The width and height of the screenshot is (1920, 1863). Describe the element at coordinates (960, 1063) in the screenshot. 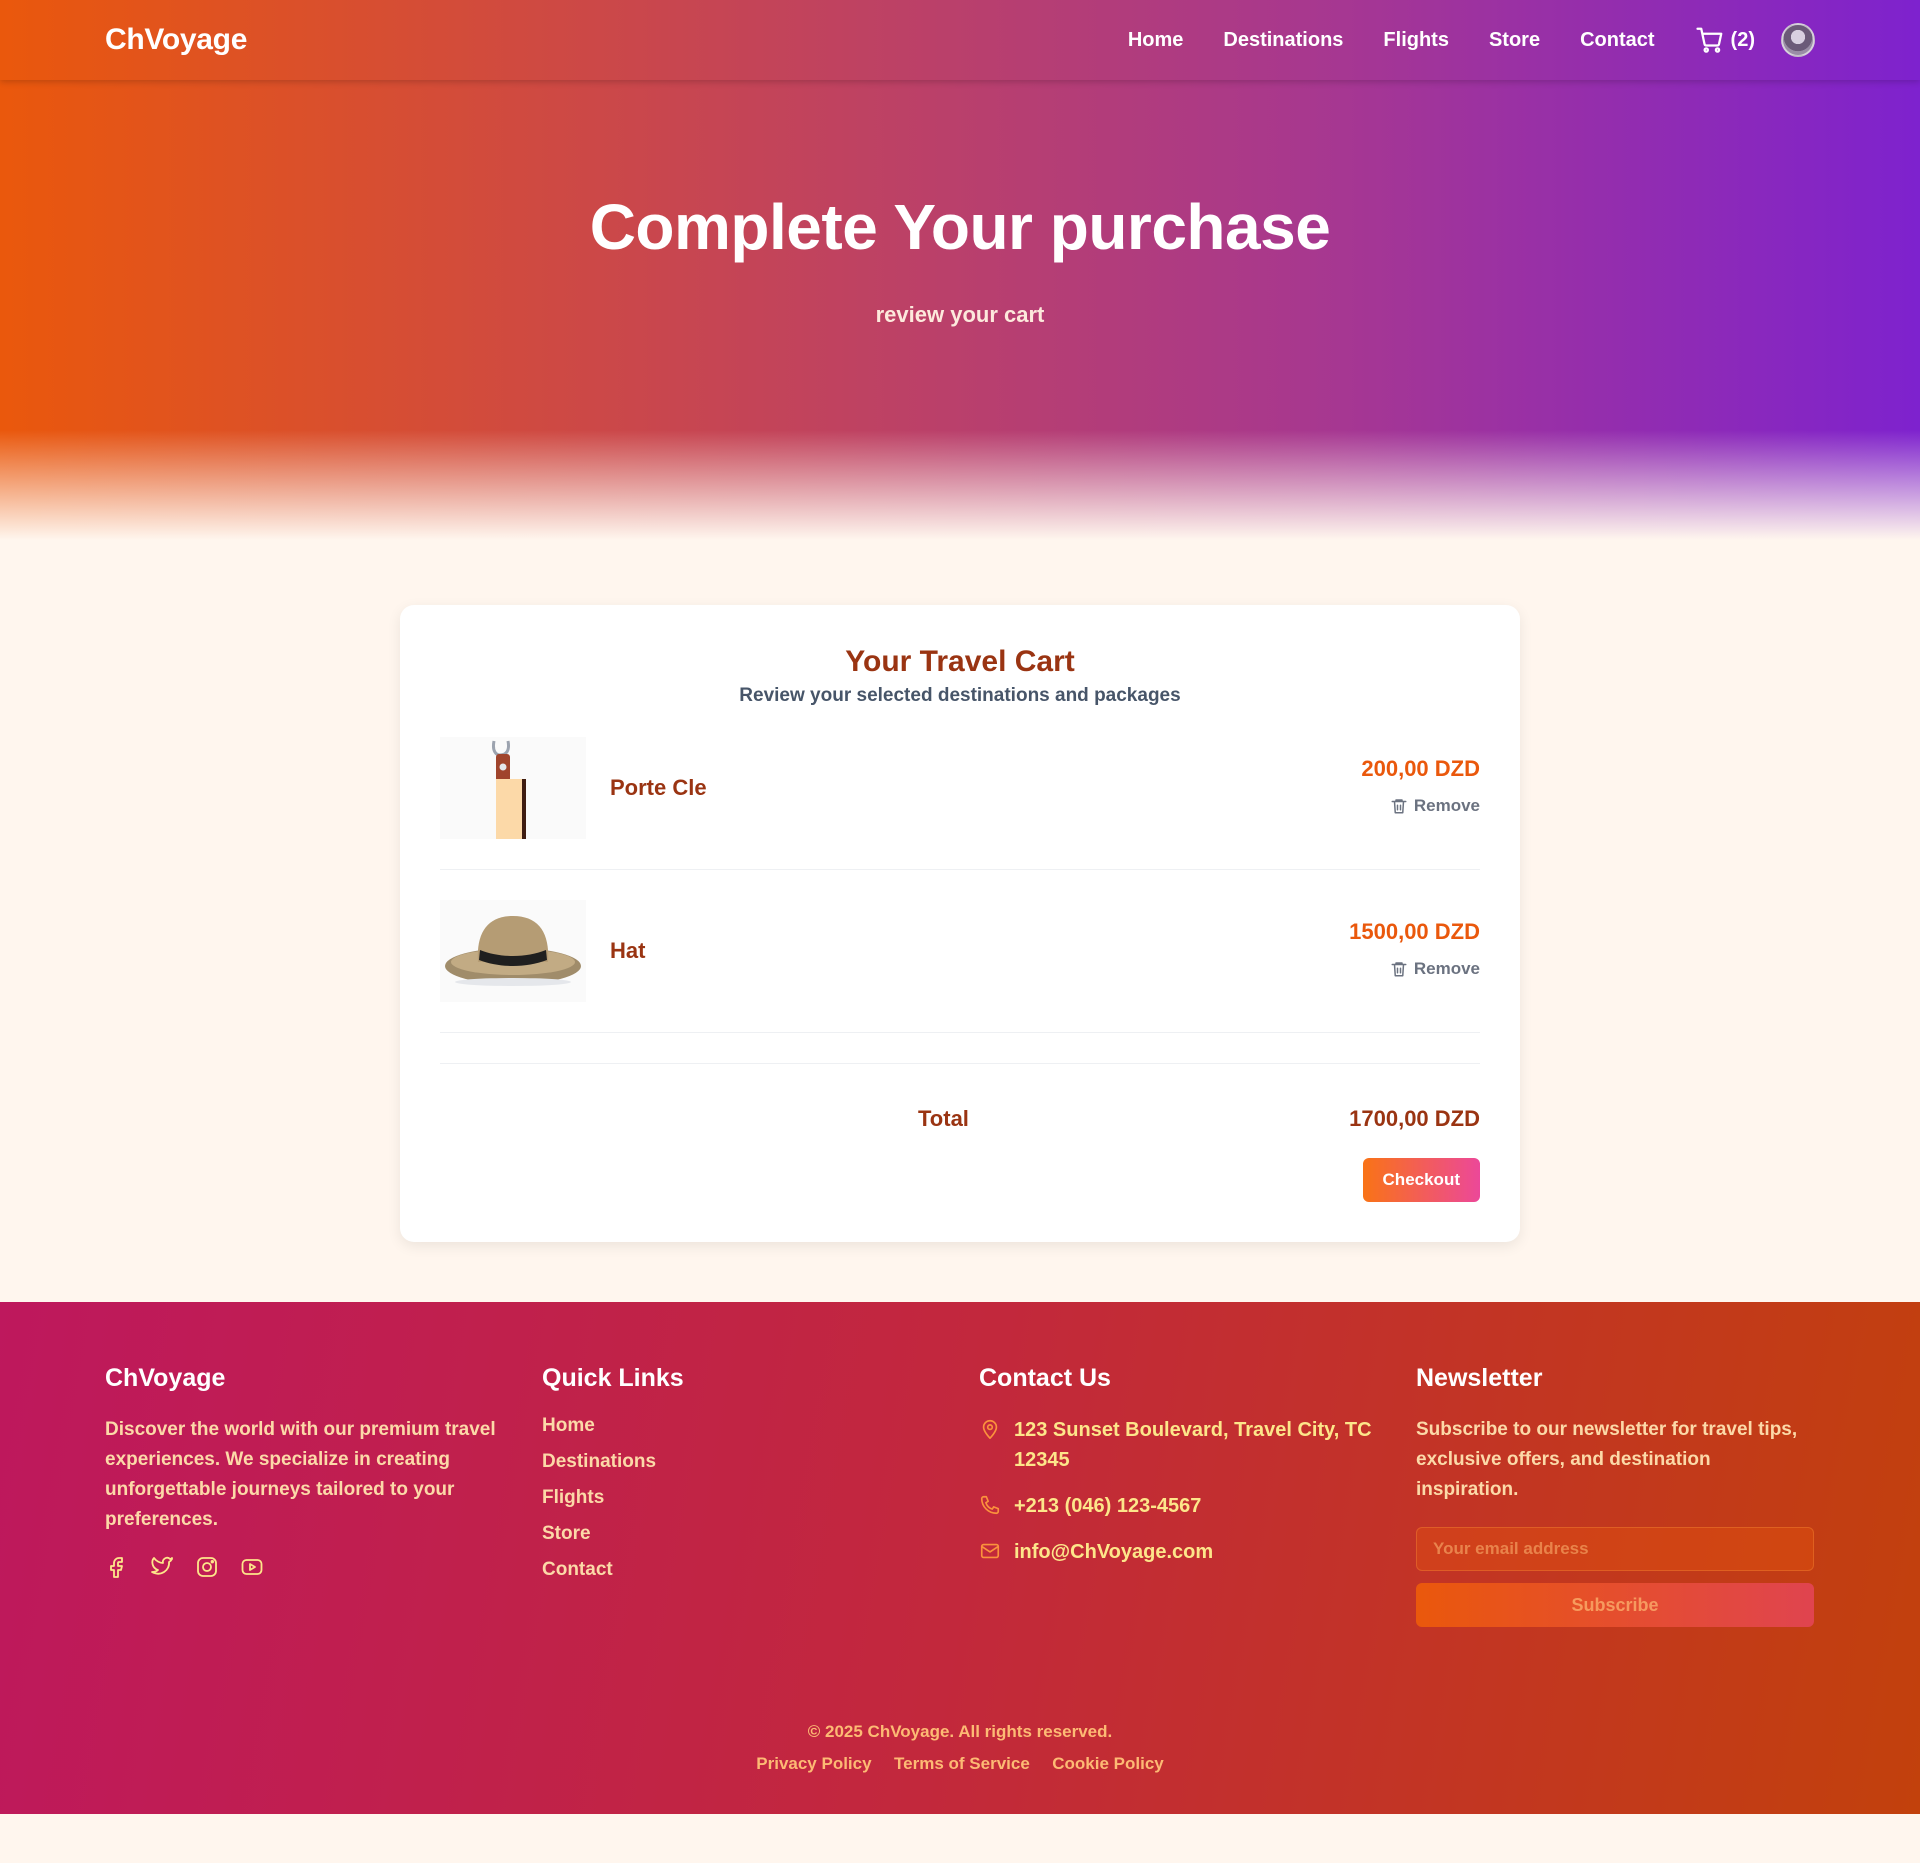

I see `divider` at that location.